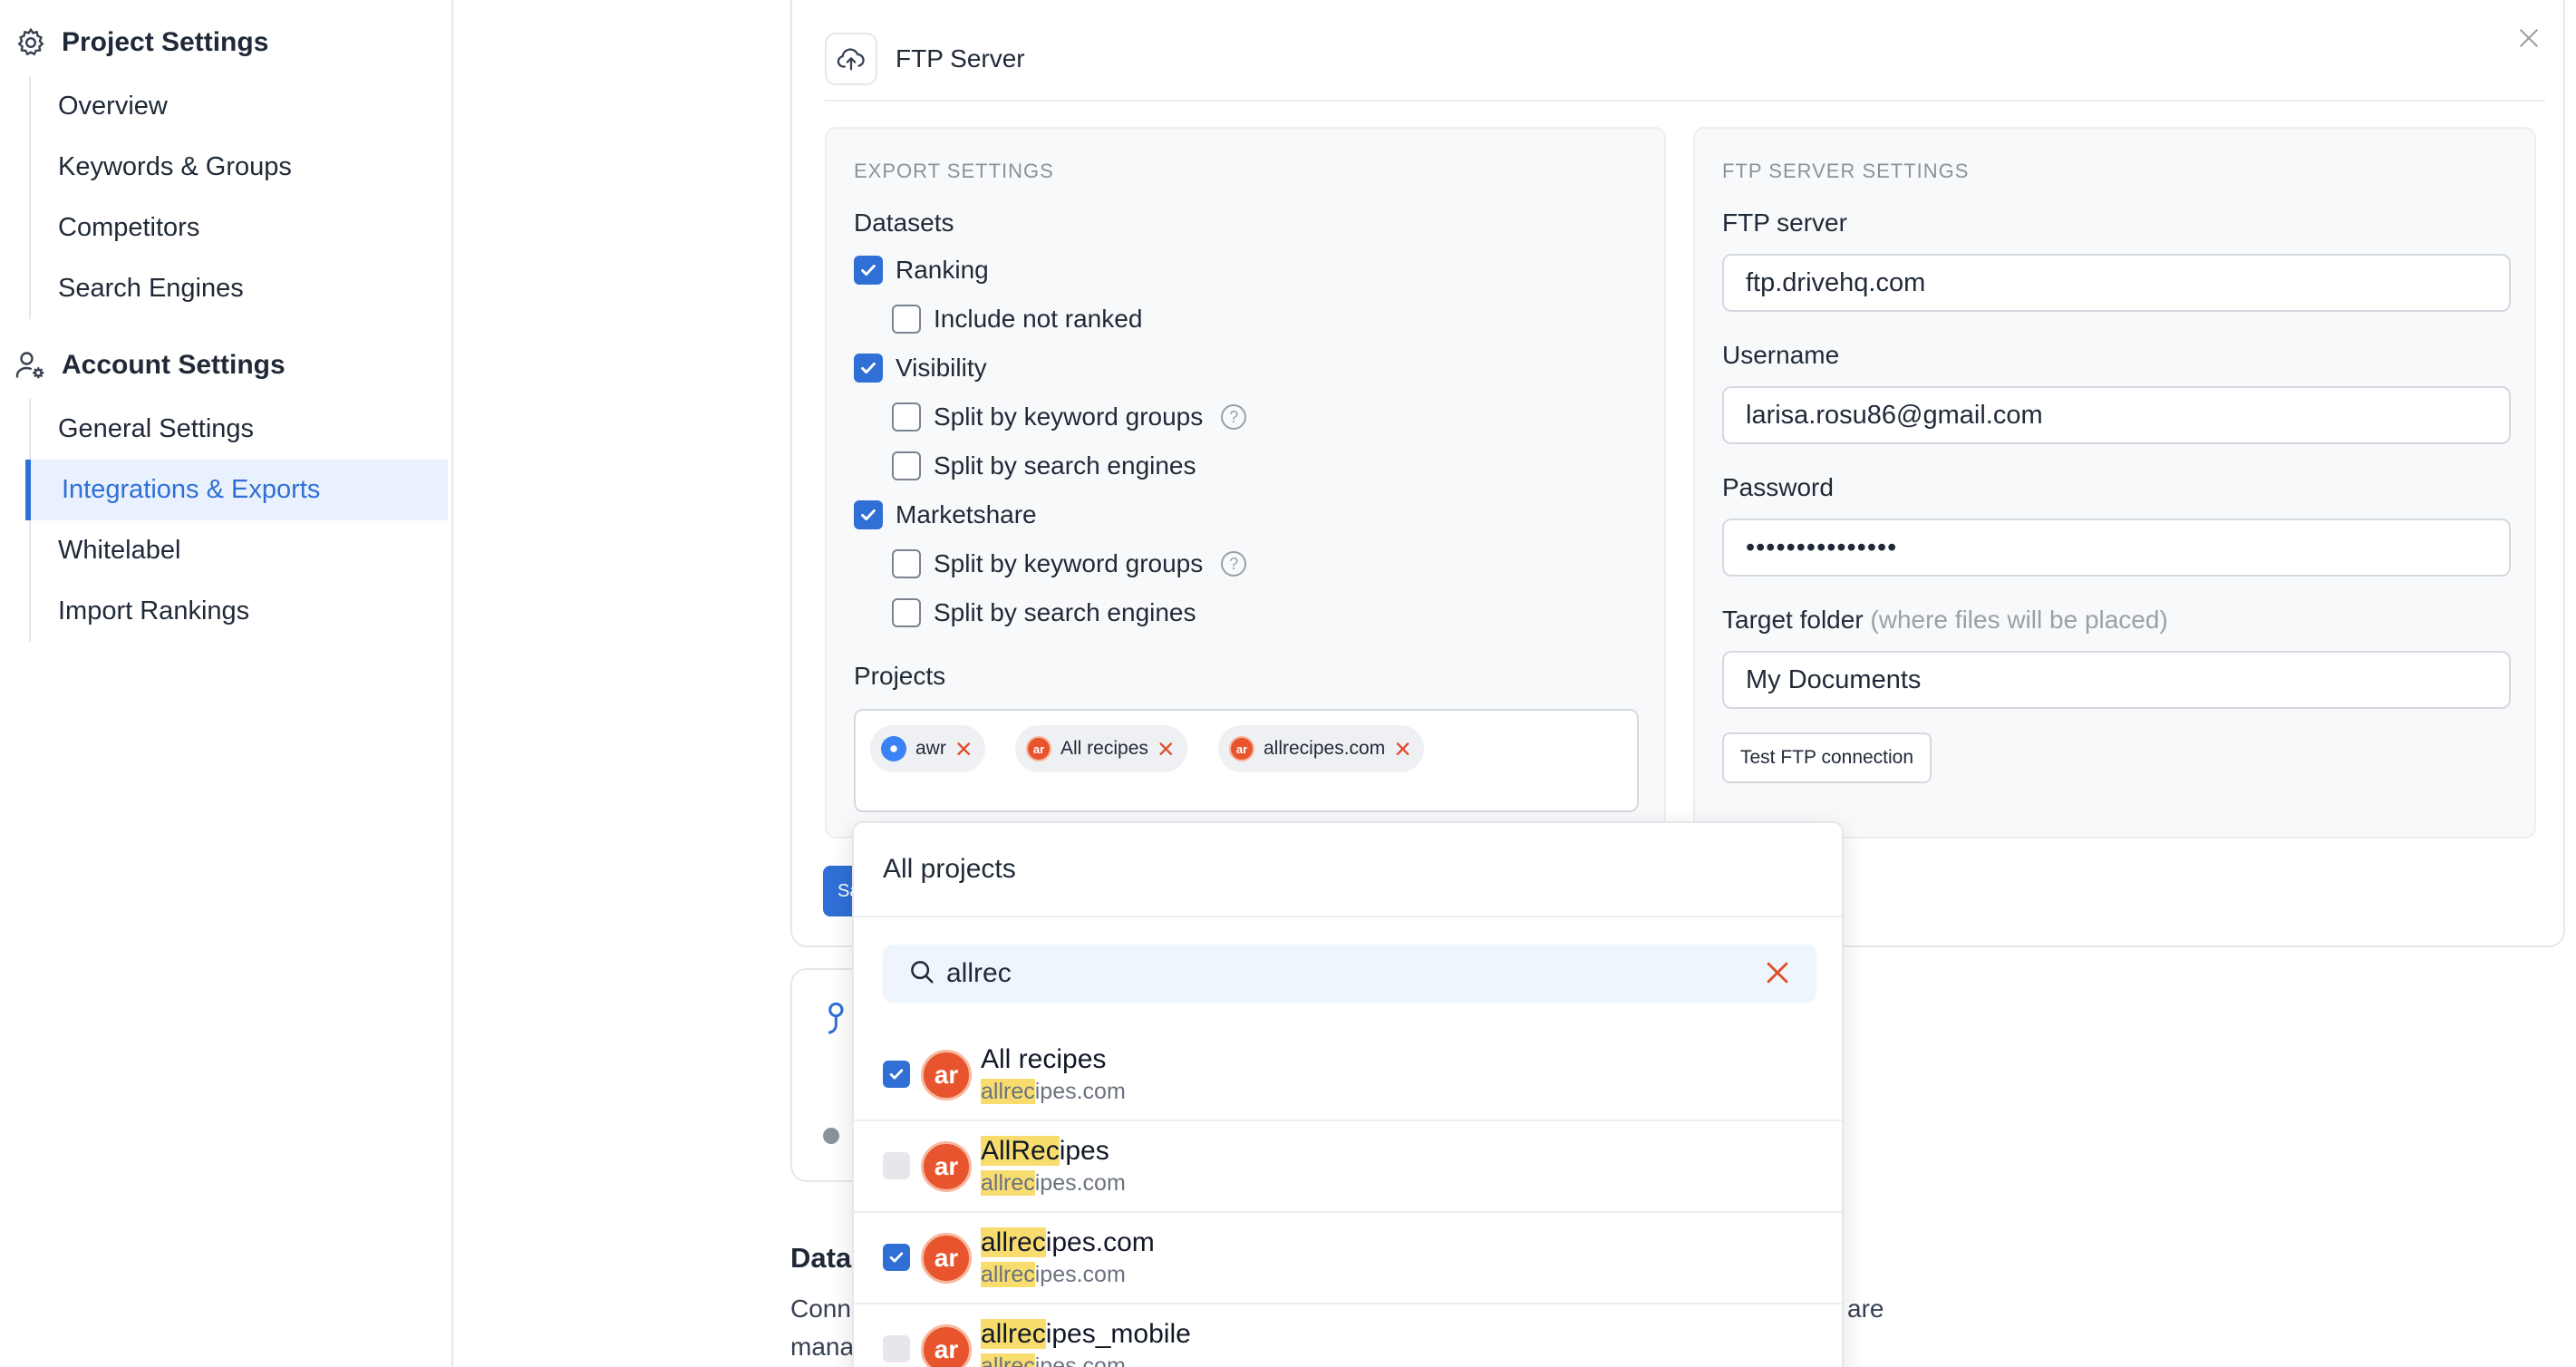 The image size is (2576, 1367). What do you see at coordinates (242, 429) in the screenshot?
I see `sidebar-item-general-settings: General Settings` at bounding box center [242, 429].